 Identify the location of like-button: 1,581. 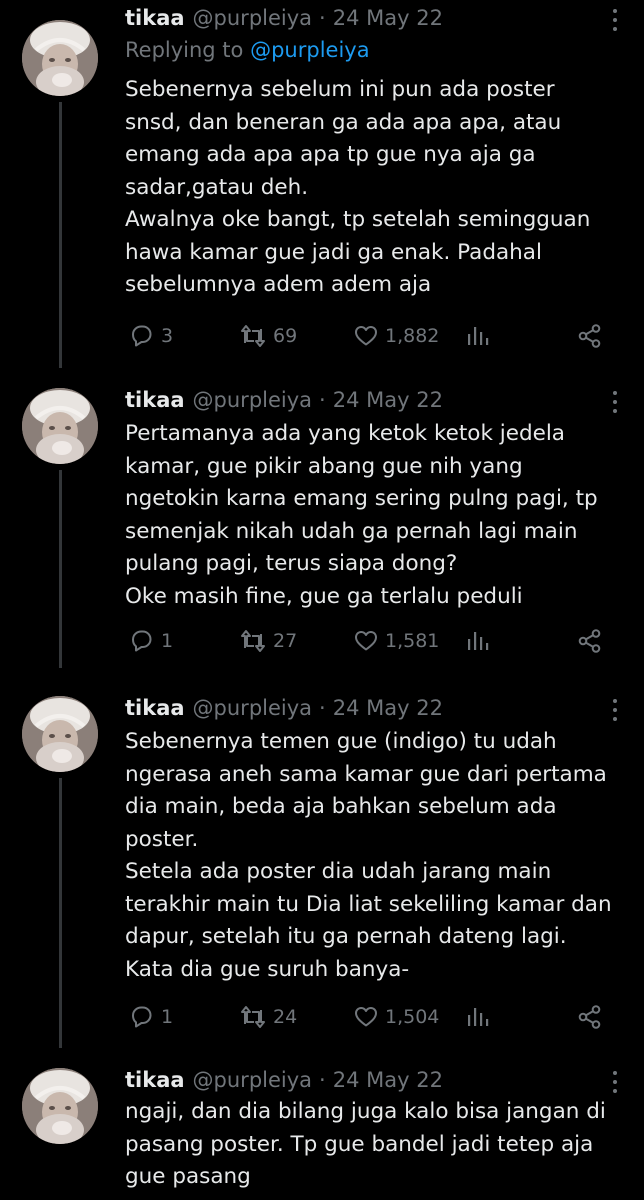
(396, 641).